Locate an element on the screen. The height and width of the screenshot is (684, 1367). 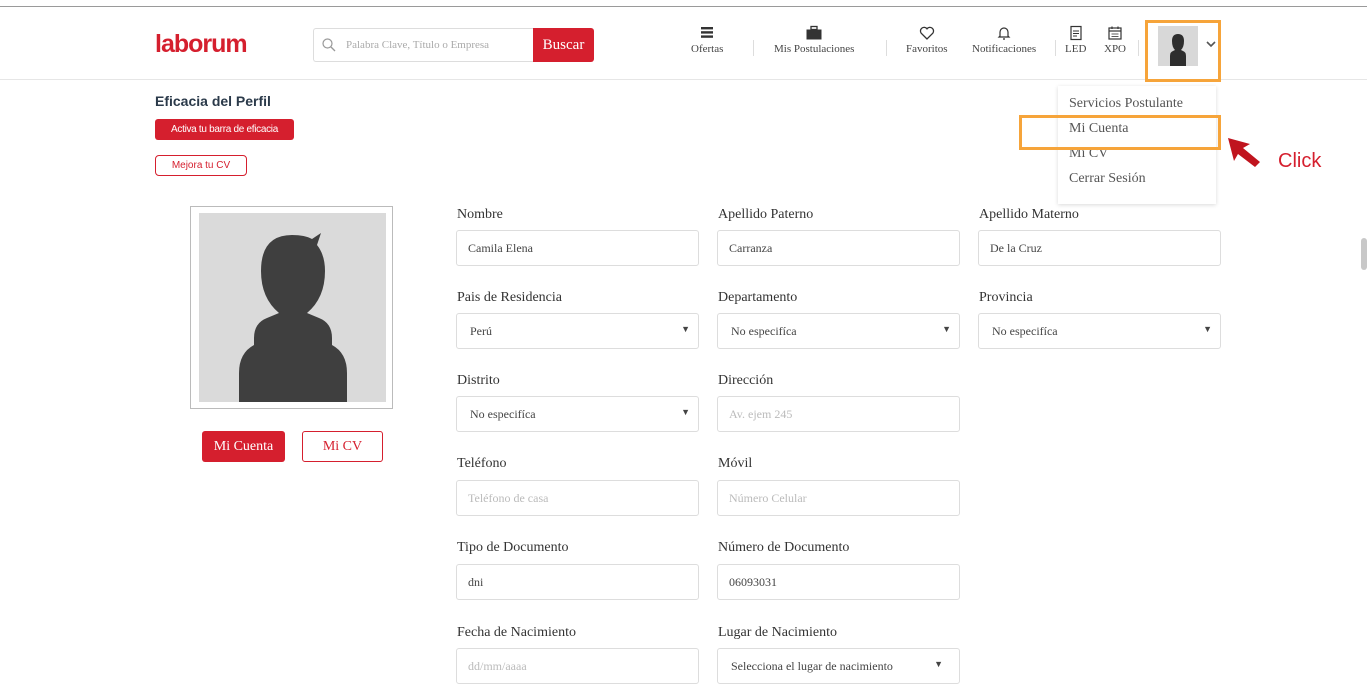
numero-documento-field is located at coordinates (838, 582).